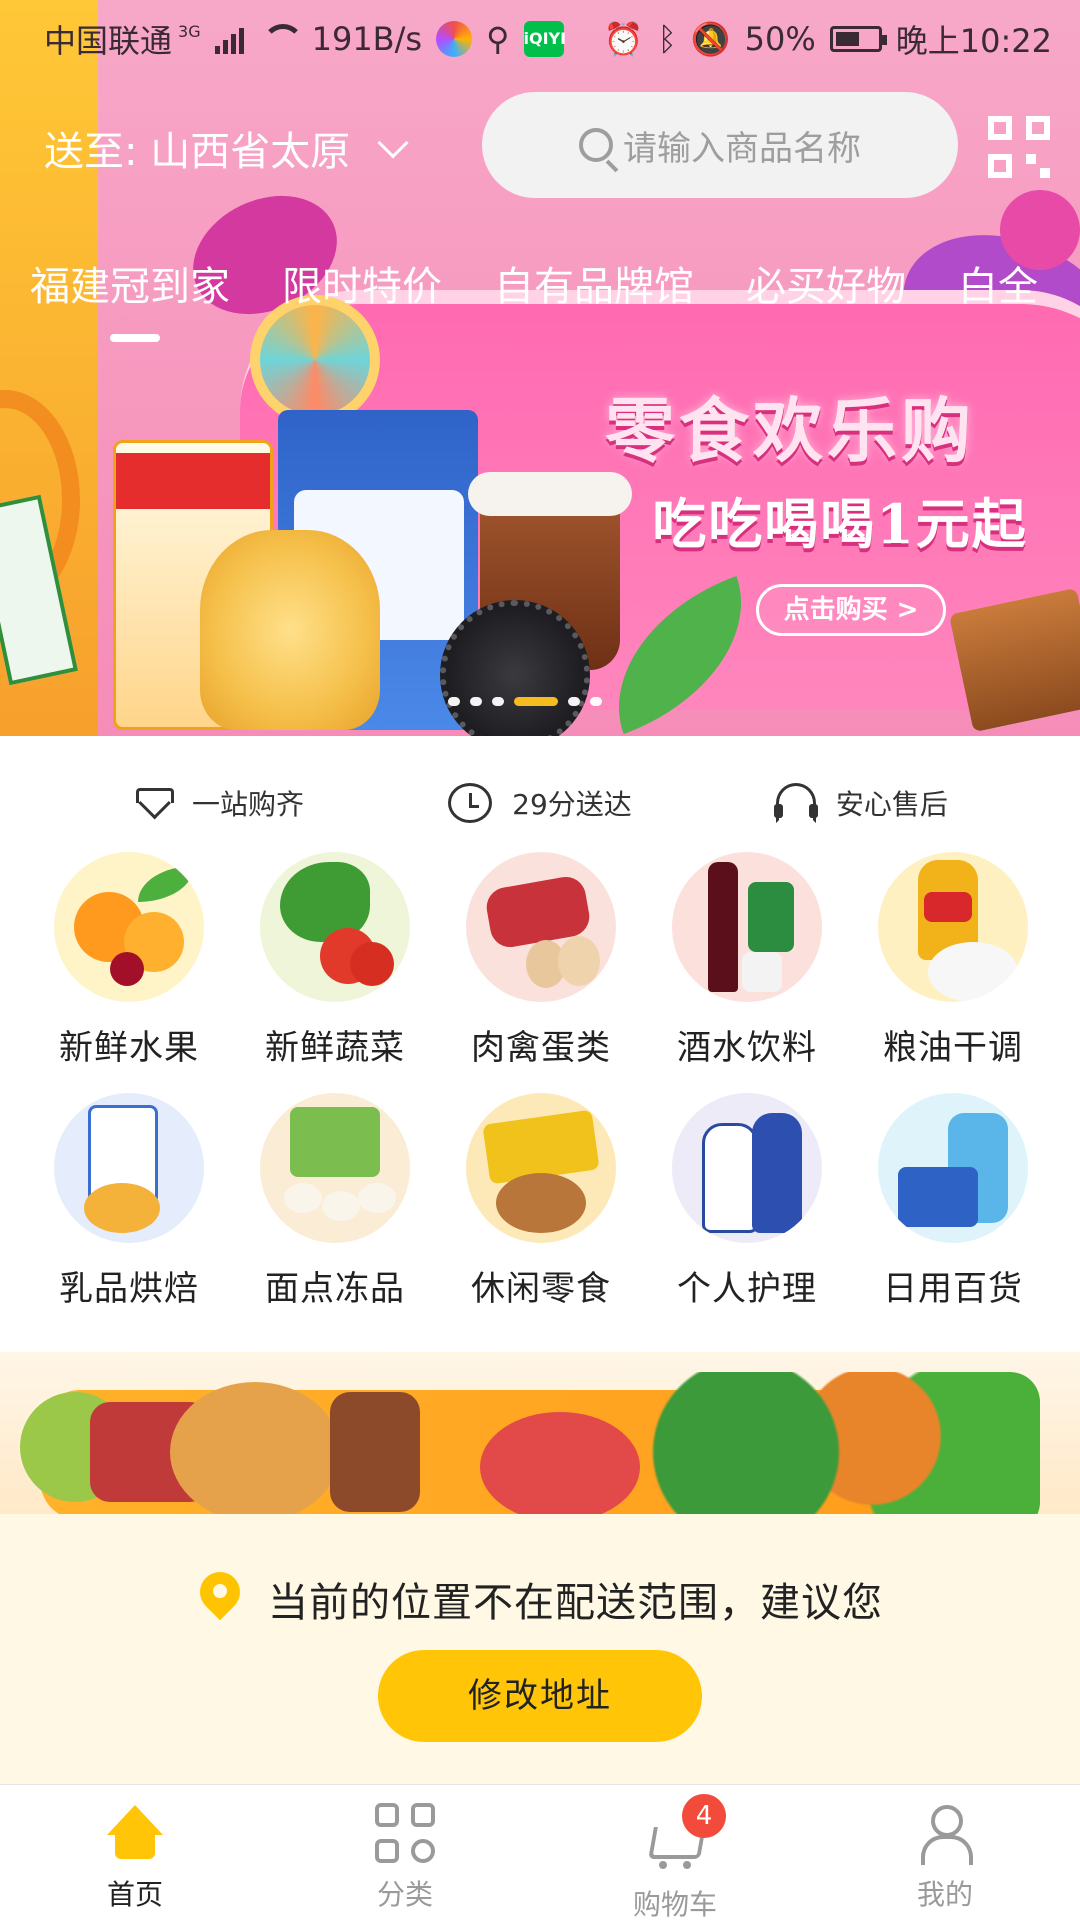  What do you see at coordinates (367, 39) in the screenshot?
I see `network-speed: 191B/s` at bounding box center [367, 39].